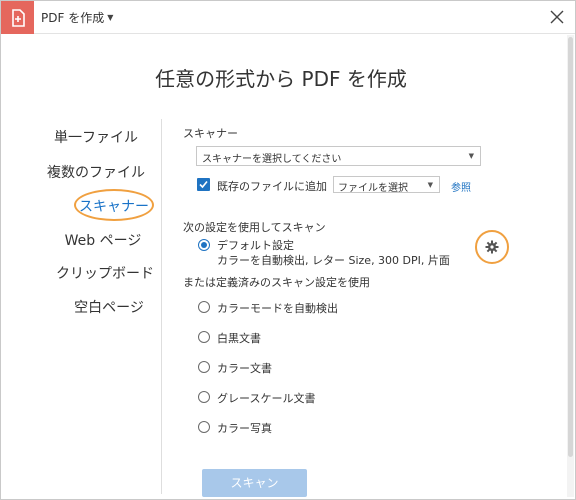 The height and width of the screenshot is (500, 576). Describe the element at coordinates (105, 273) in the screenshot. I see `nav-item-clipboard: クリップボード` at that location.